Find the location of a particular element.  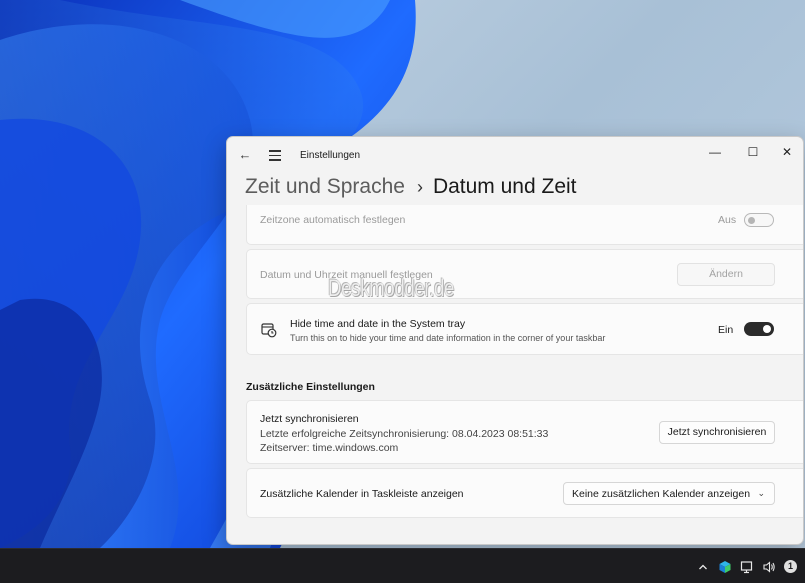

change-datetime-button: Ändern is located at coordinates (726, 274).